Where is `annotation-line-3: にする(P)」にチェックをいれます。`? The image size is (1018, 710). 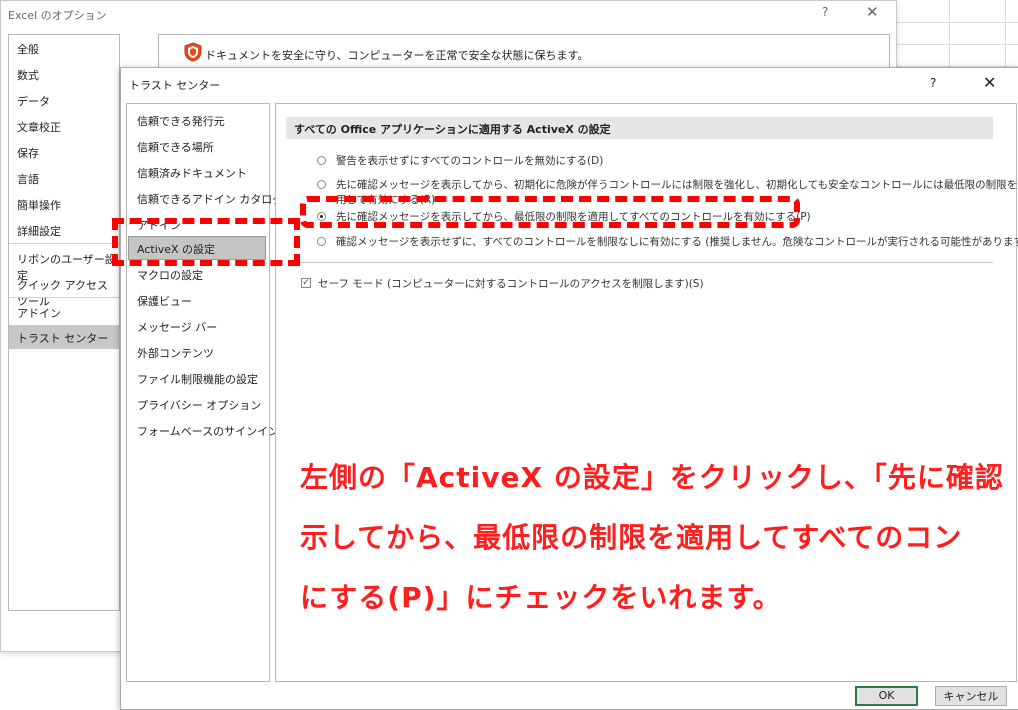
annotation-line-3: にする(P)」にチェックをいれます。 is located at coordinates (541, 597).